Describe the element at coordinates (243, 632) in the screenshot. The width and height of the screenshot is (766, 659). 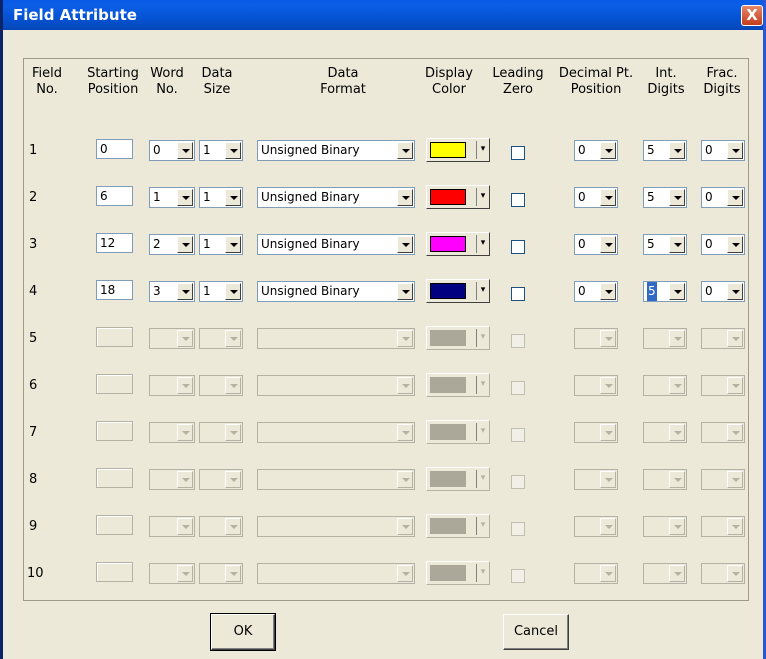
I see `ok-button: OK` at that location.